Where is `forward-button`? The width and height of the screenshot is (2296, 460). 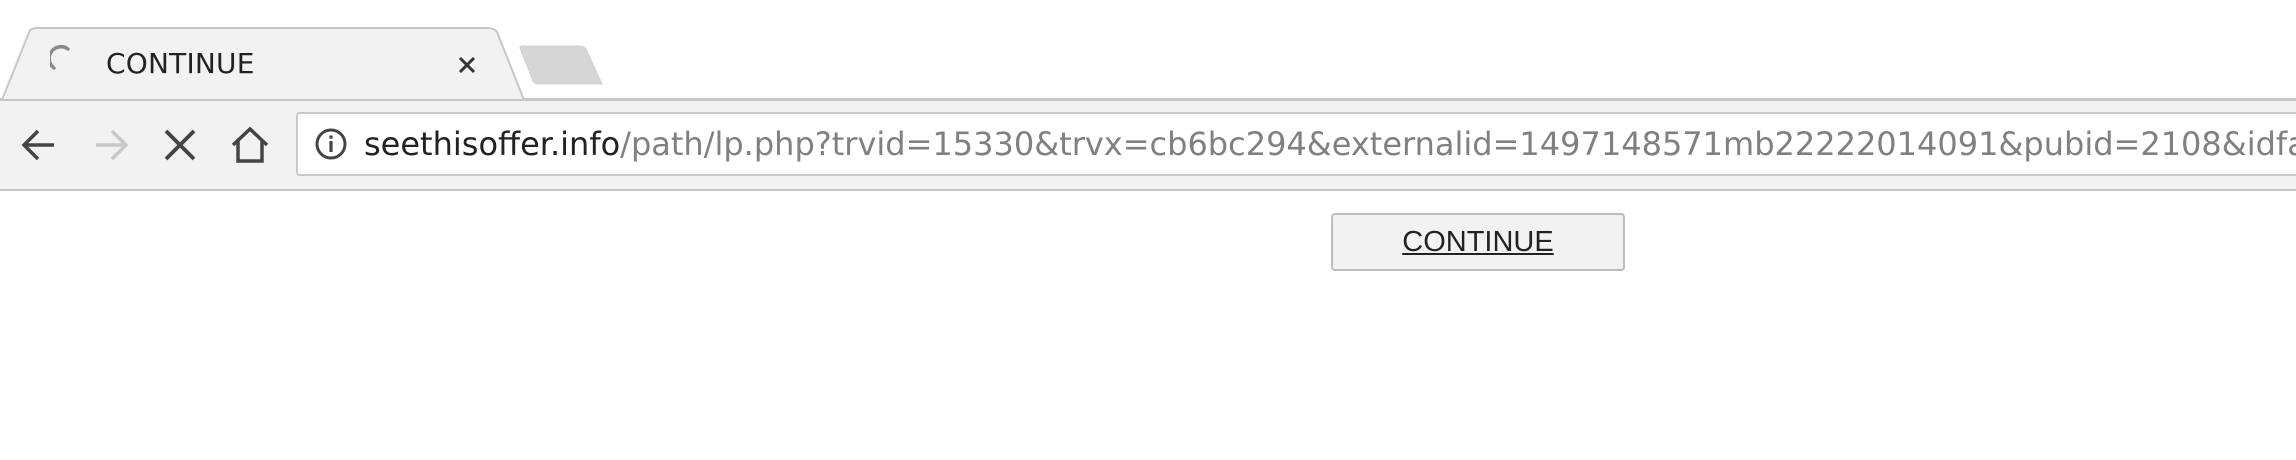
forward-button is located at coordinates (110, 145).